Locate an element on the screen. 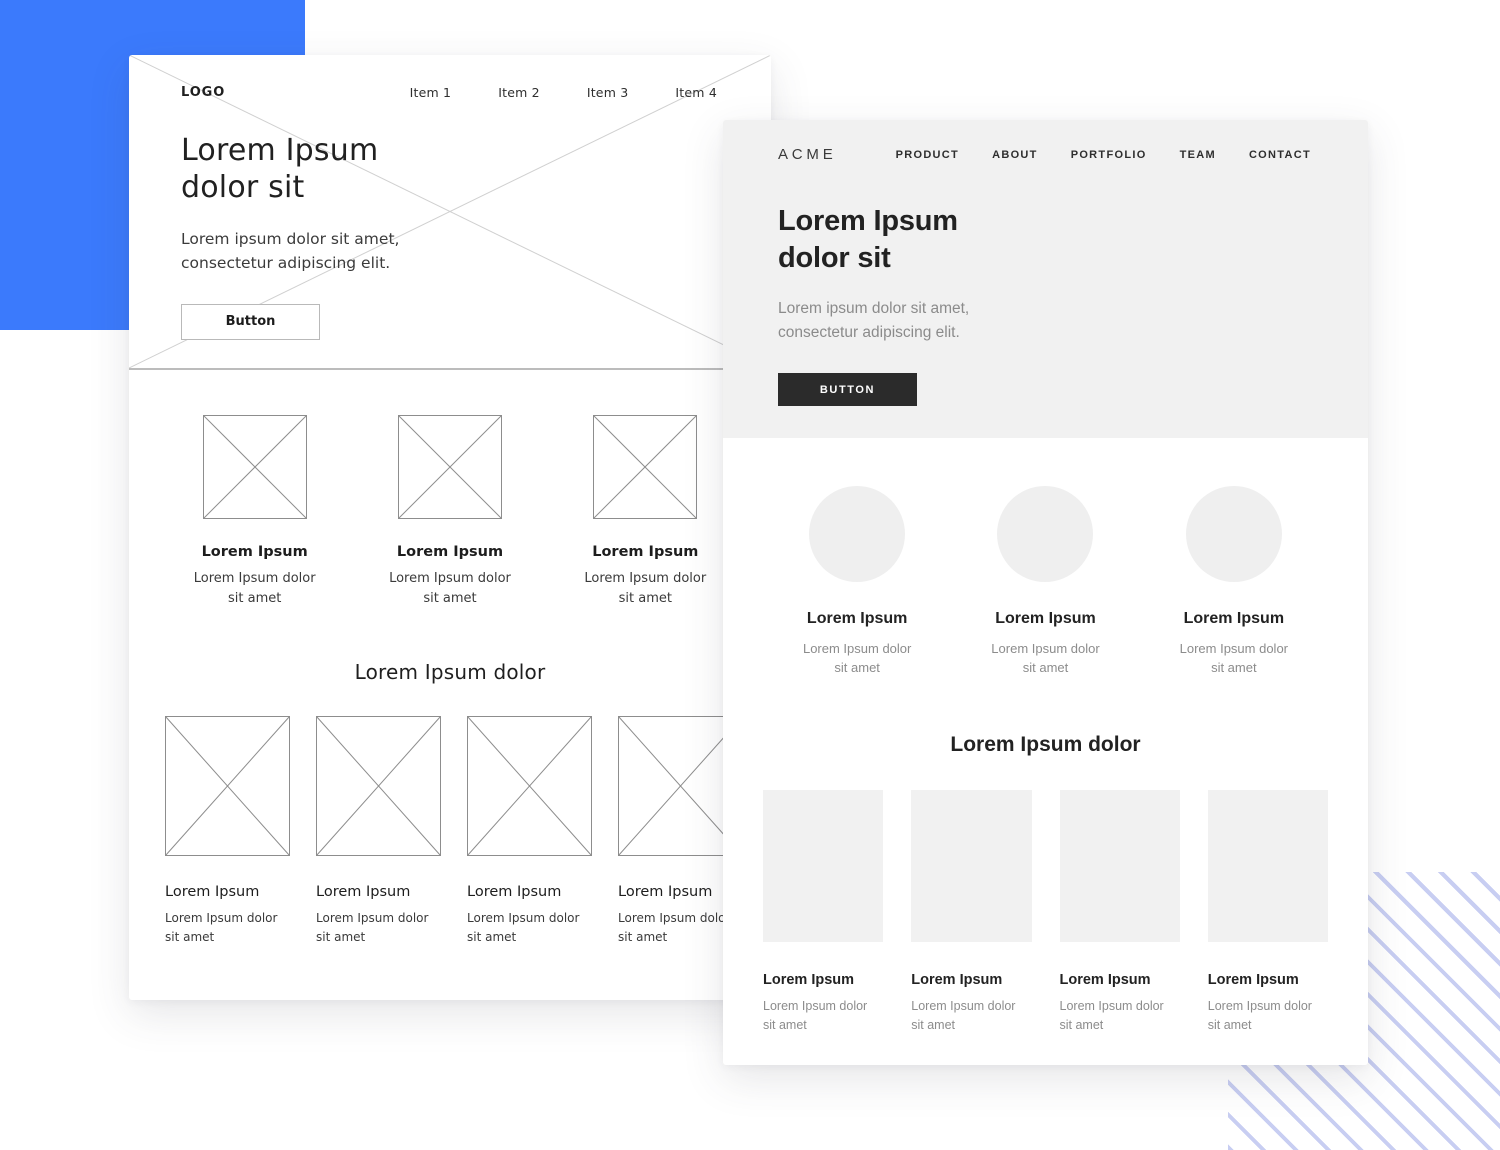 This screenshot has width=1500, height=1150. clean-hero-button: BUTTON is located at coordinates (847, 390).